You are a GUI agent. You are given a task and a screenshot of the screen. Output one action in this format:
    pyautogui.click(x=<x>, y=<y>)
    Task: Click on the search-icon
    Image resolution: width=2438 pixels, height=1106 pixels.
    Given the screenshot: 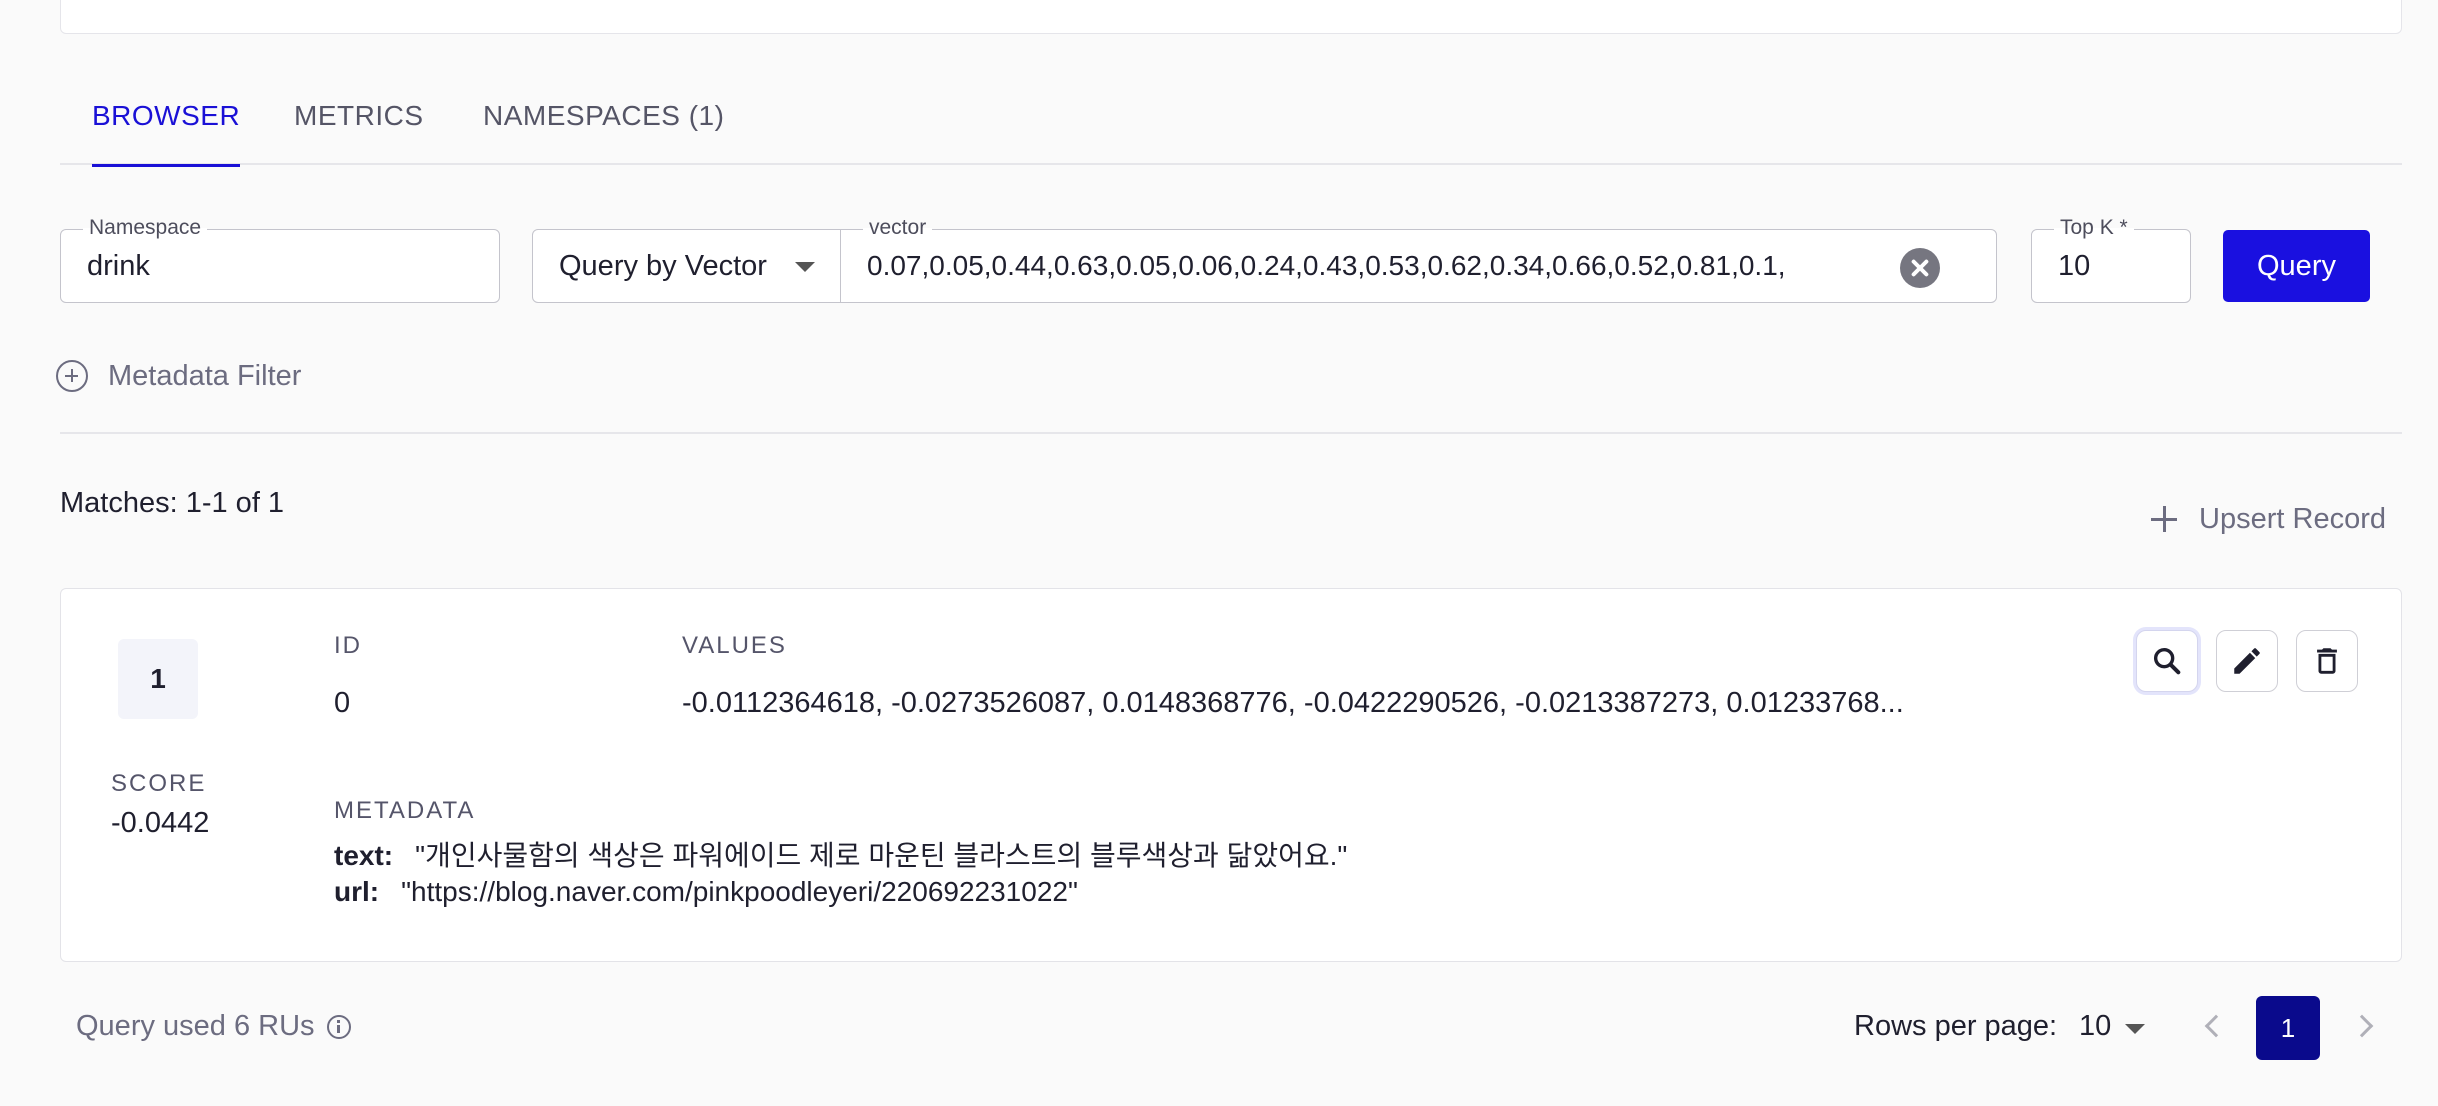 What is the action you would take?
    pyautogui.click(x=2167, y=661)
    